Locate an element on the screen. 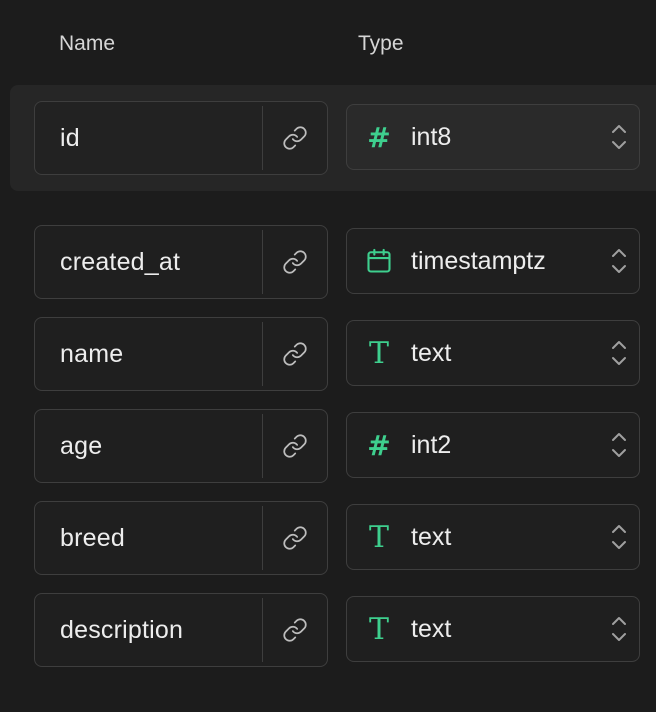  column-header-name: Name is located at coordinates (87, 43).